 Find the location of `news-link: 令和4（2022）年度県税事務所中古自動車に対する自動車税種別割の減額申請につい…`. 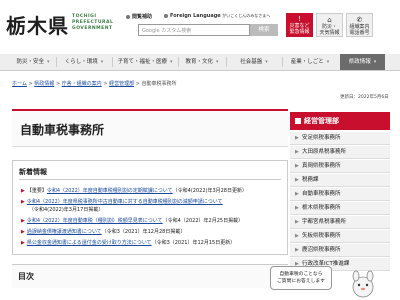

news-link: 令和4（2022）年度県税事務所中古自動車に対する自動車税種別割の減額申請につい… is located at coordinates (125, 202).